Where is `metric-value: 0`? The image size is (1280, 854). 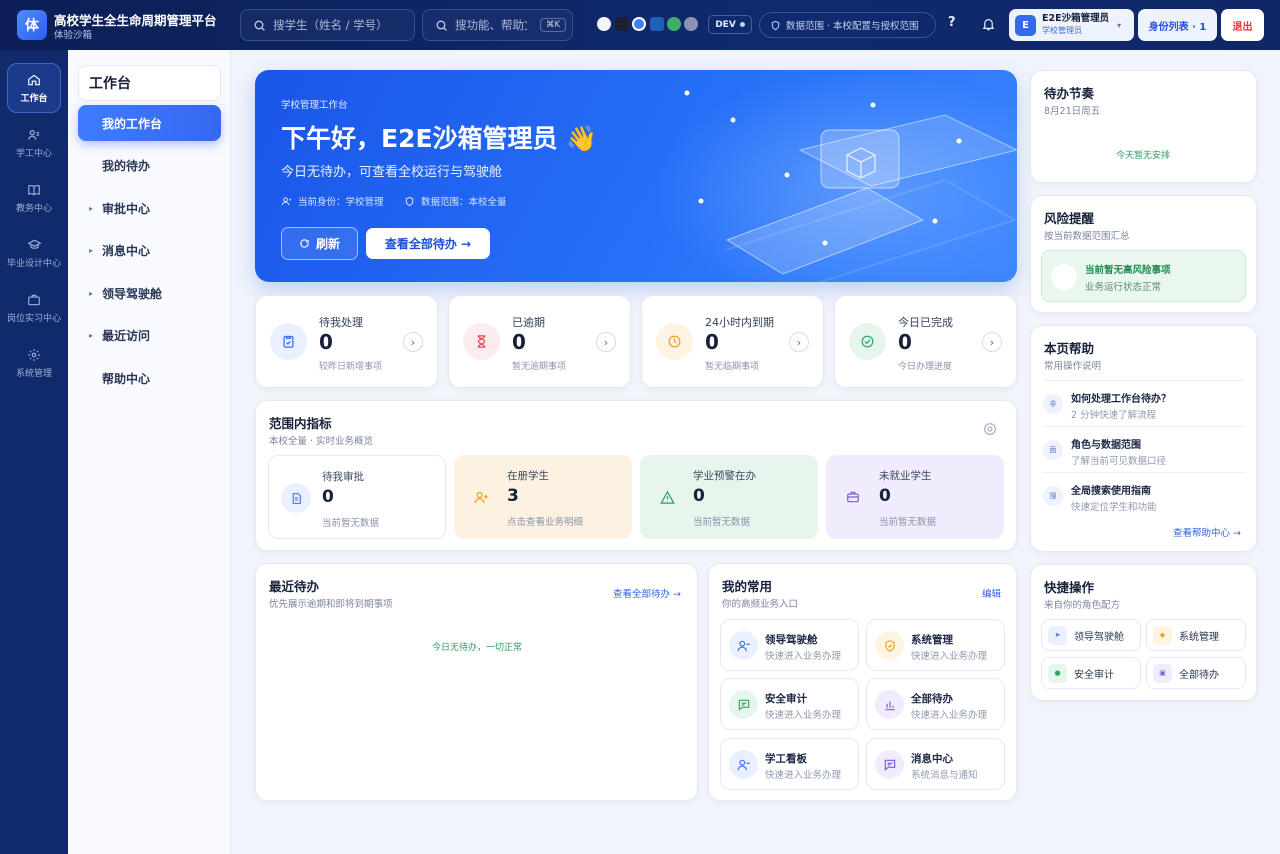
metric-value: 0 is located at coordinates (885, 496).